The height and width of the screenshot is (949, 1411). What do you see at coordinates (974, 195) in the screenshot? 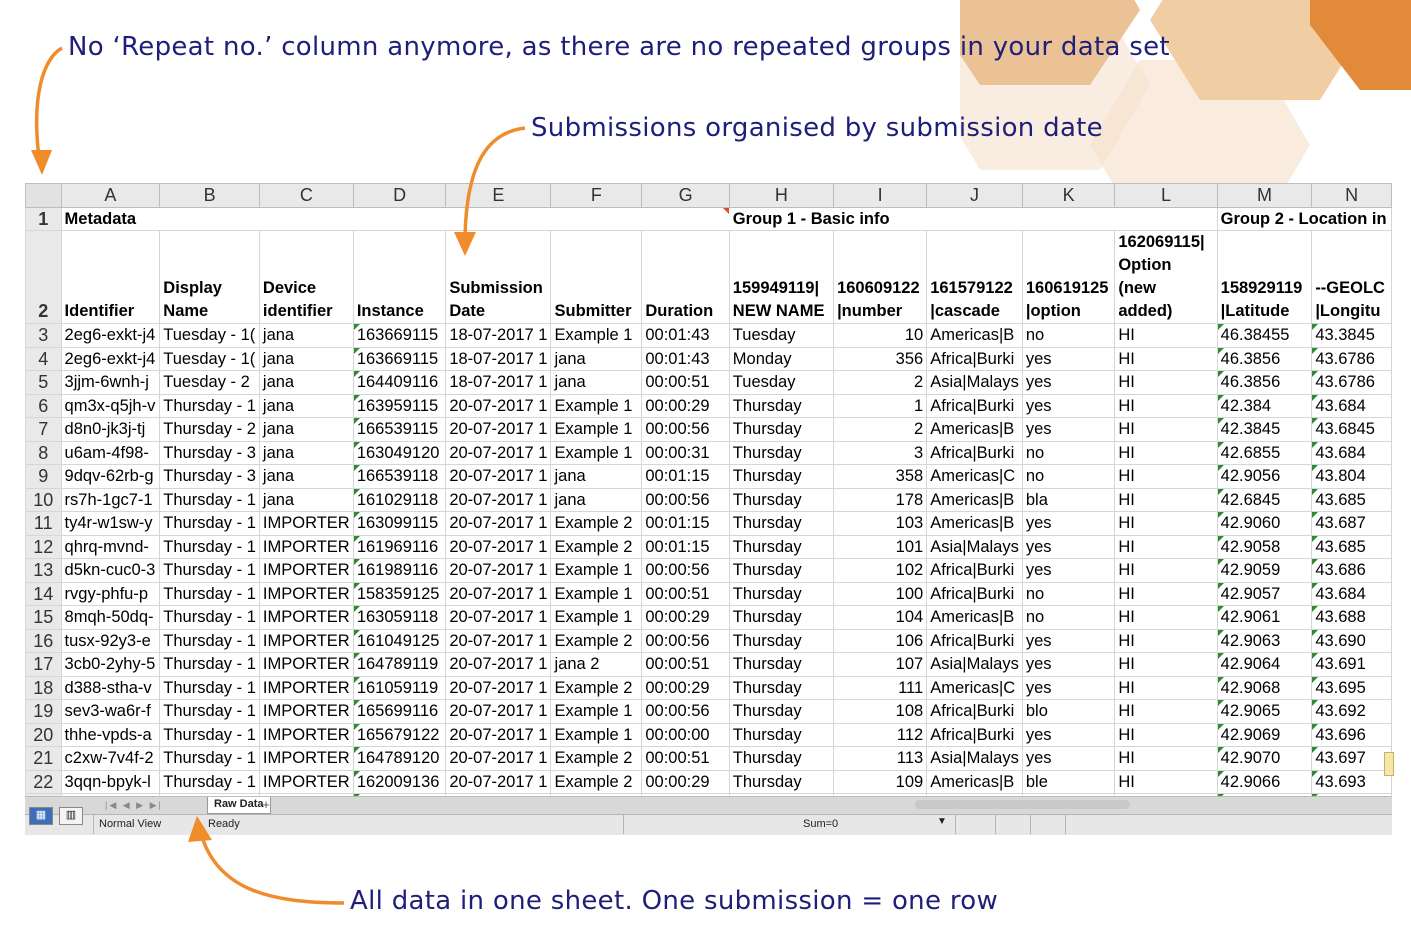
I see `column-header: J` at bounding box center [974, 195].